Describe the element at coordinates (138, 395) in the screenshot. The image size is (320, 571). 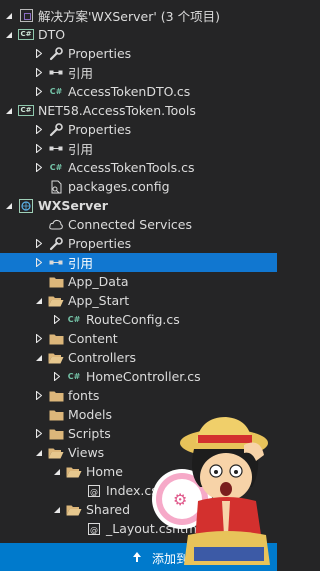
I see `tree-node: fonts` at that location.